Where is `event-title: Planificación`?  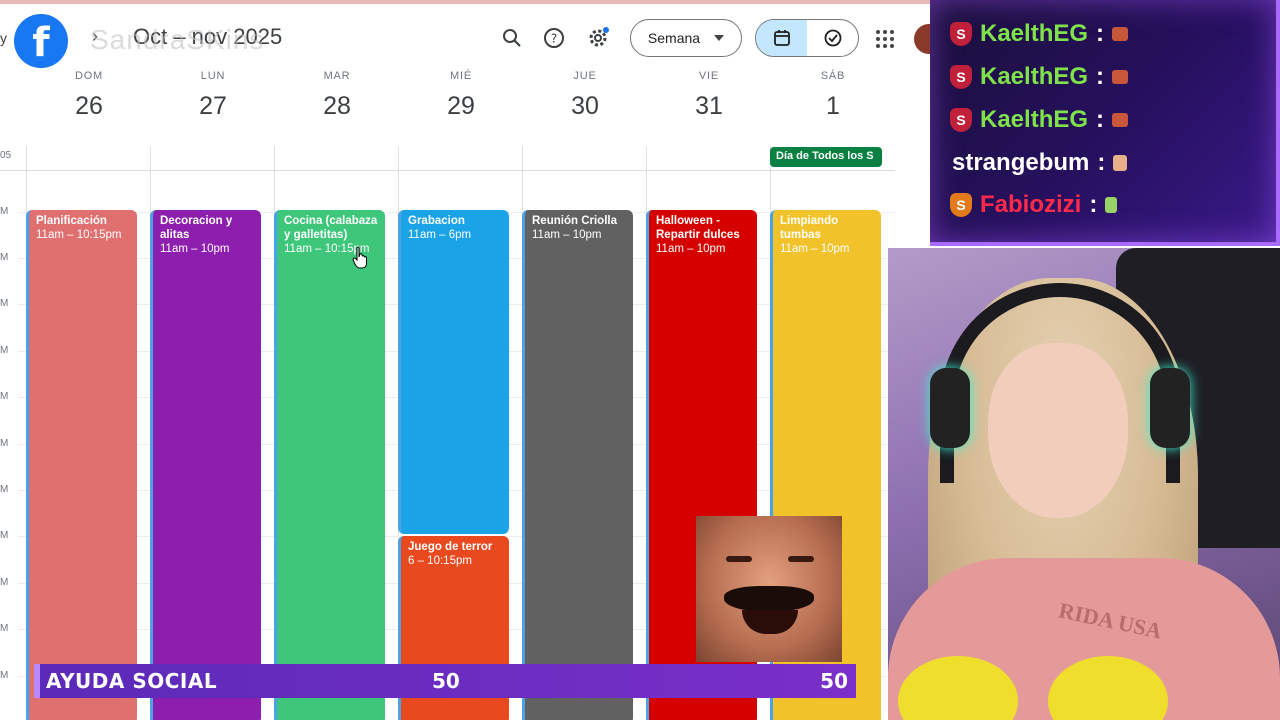 event-title: Planificación is located at coordinates (71, 221).